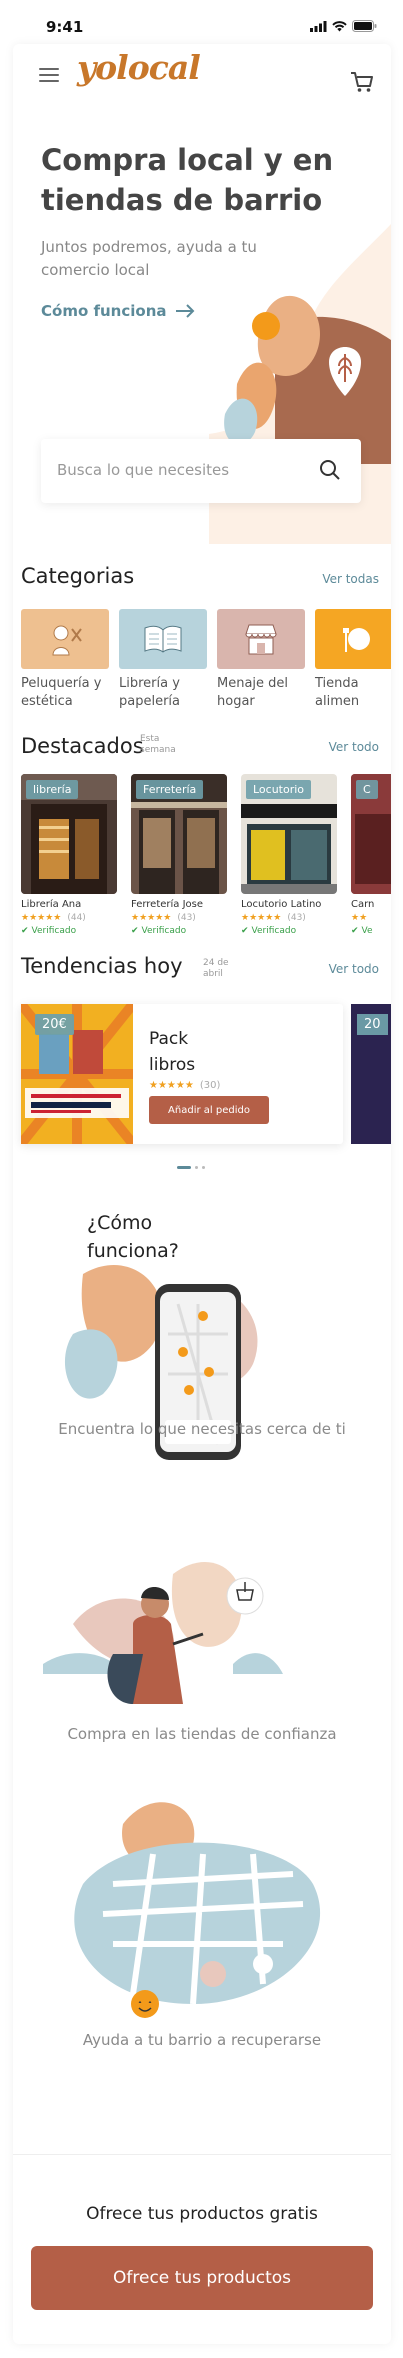 The image size is (403, 2358). I want to click on featured-rating: ★★, so click(371, 918).